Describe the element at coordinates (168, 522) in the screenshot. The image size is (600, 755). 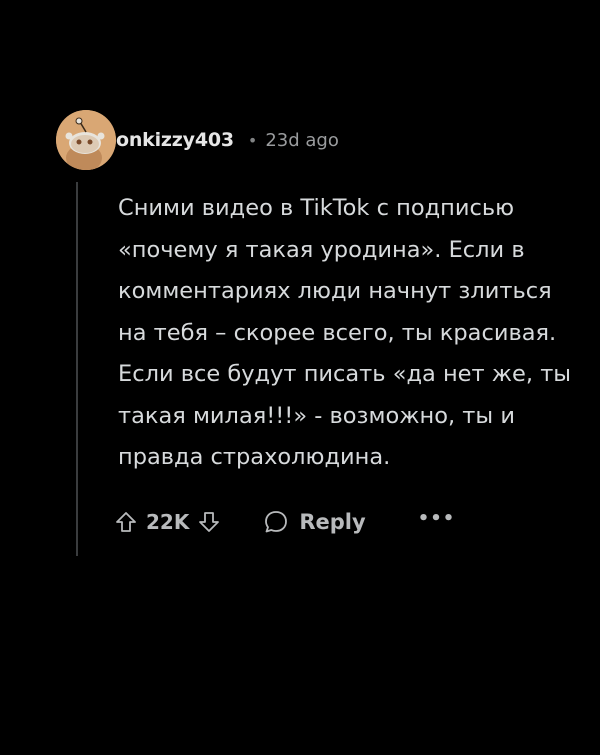
I see `vote-score: 22K` at that location.